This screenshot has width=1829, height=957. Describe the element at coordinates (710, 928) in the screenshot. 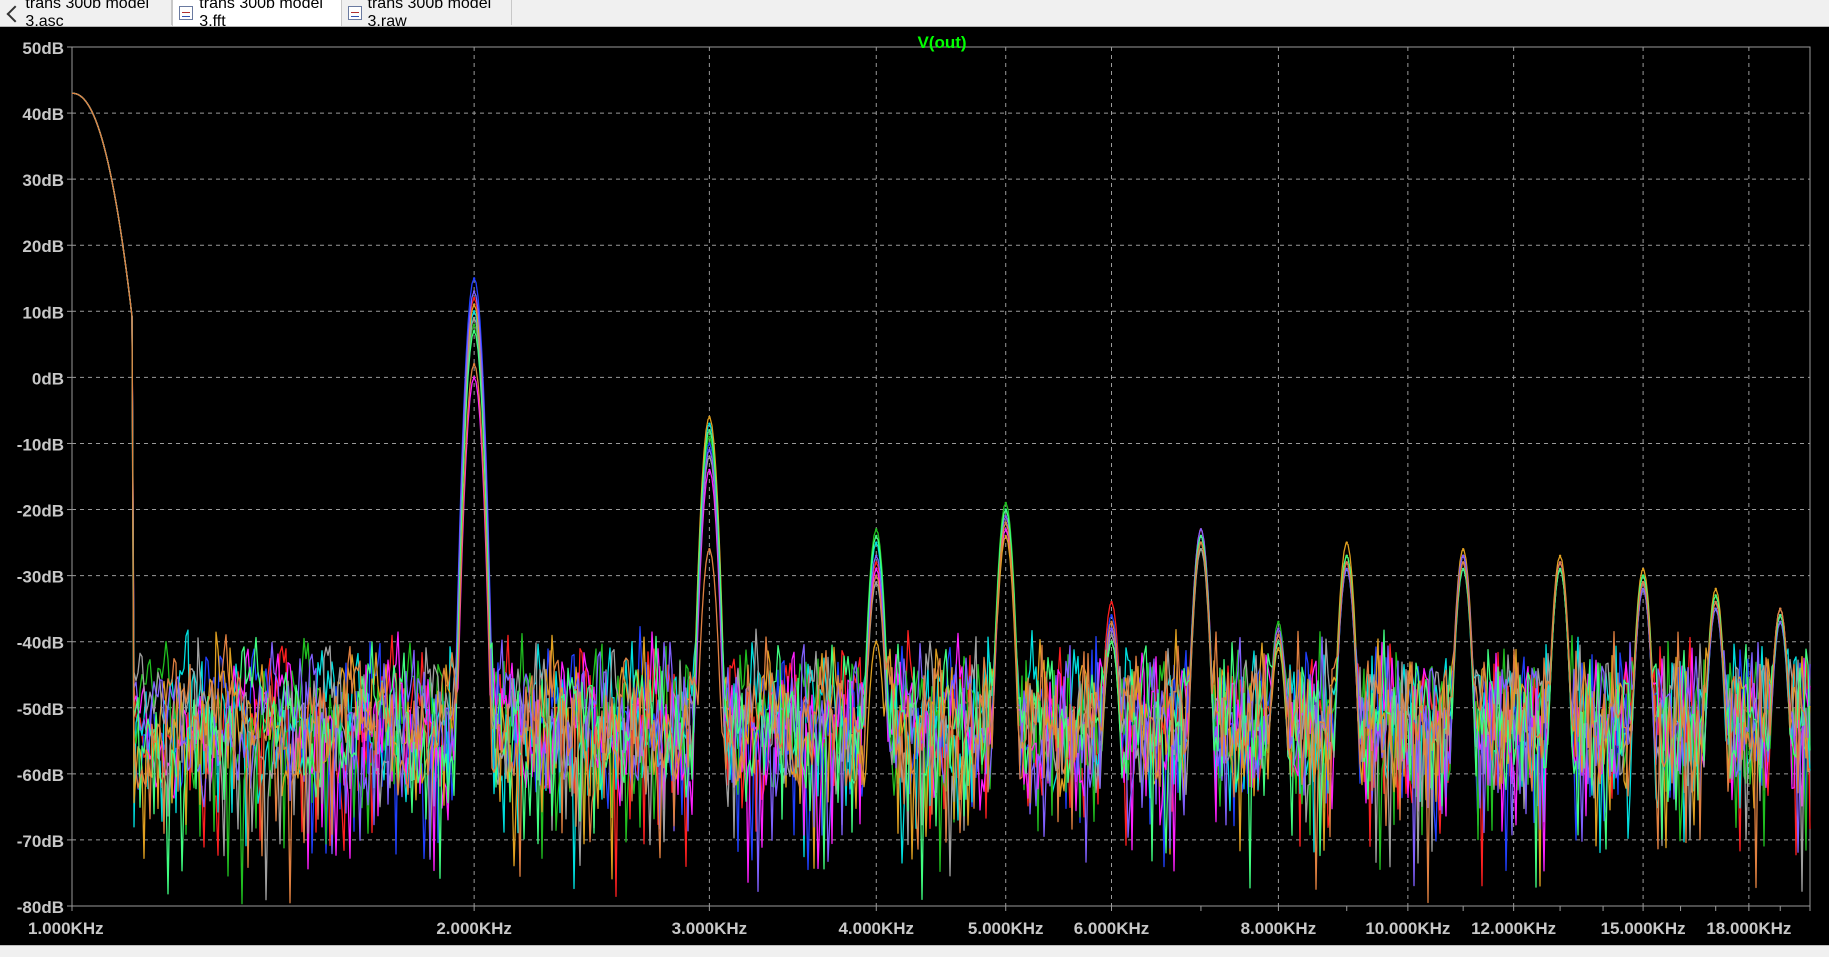

I see `x-tick-label: 3.000KHz` at that location.